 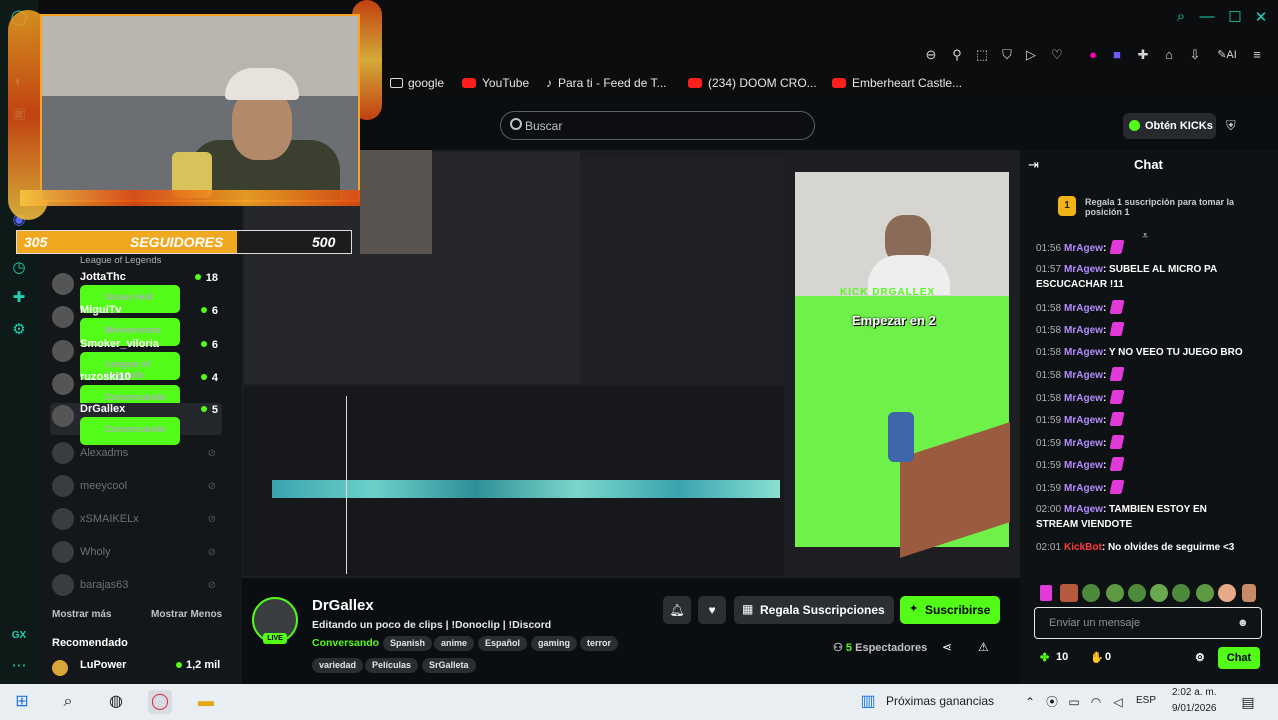 What do you see at coordinates (657, 125) in the screenshot?
I see `search-input: Buscar` at bounding box center [657, 125].